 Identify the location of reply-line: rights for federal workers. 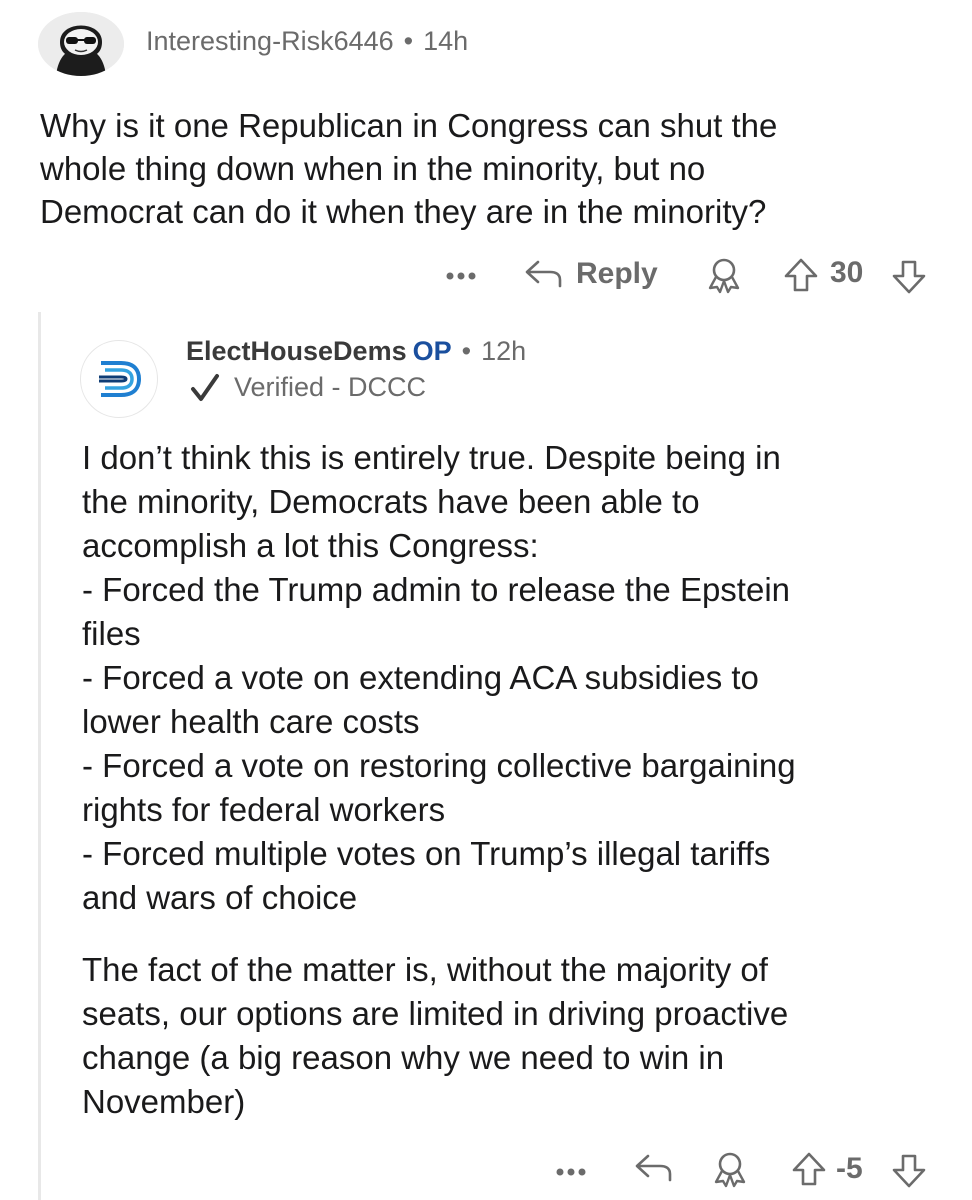
(264, 809).